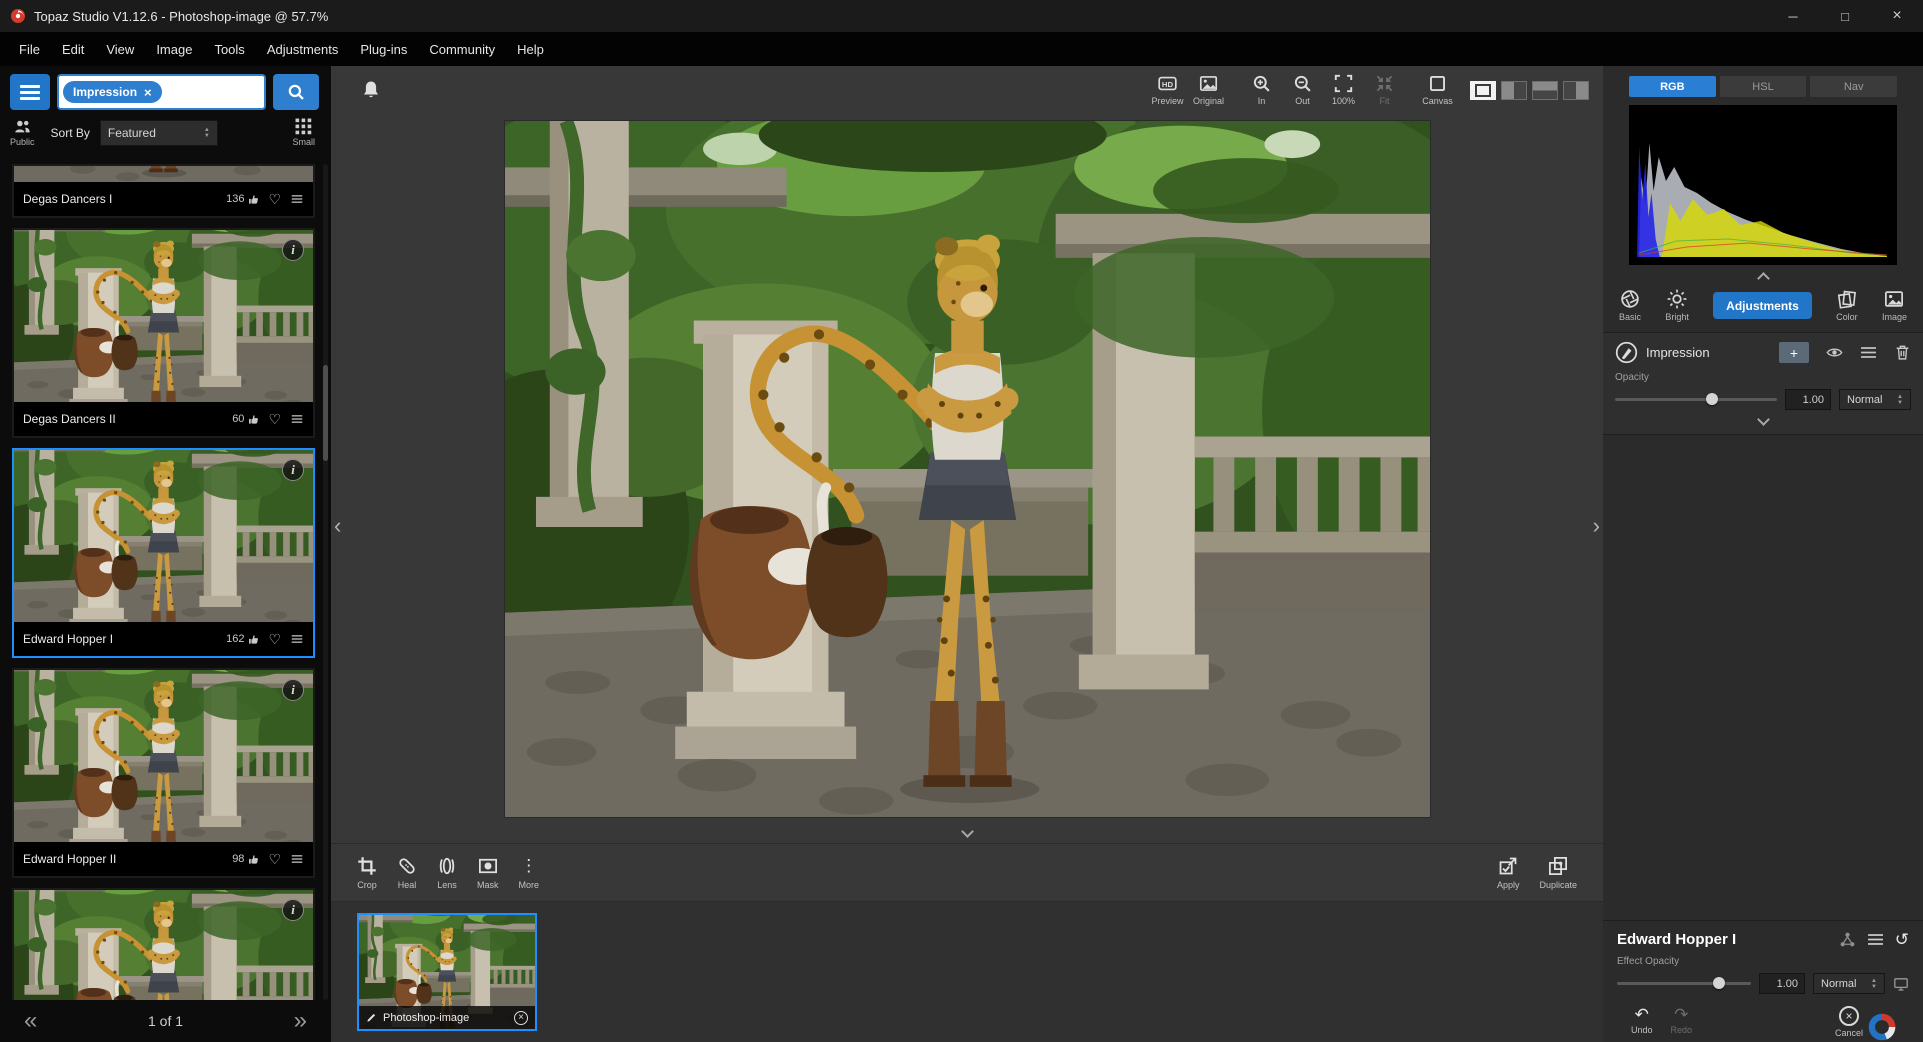  I want to click on menu-community: Community, so click(462, 49).